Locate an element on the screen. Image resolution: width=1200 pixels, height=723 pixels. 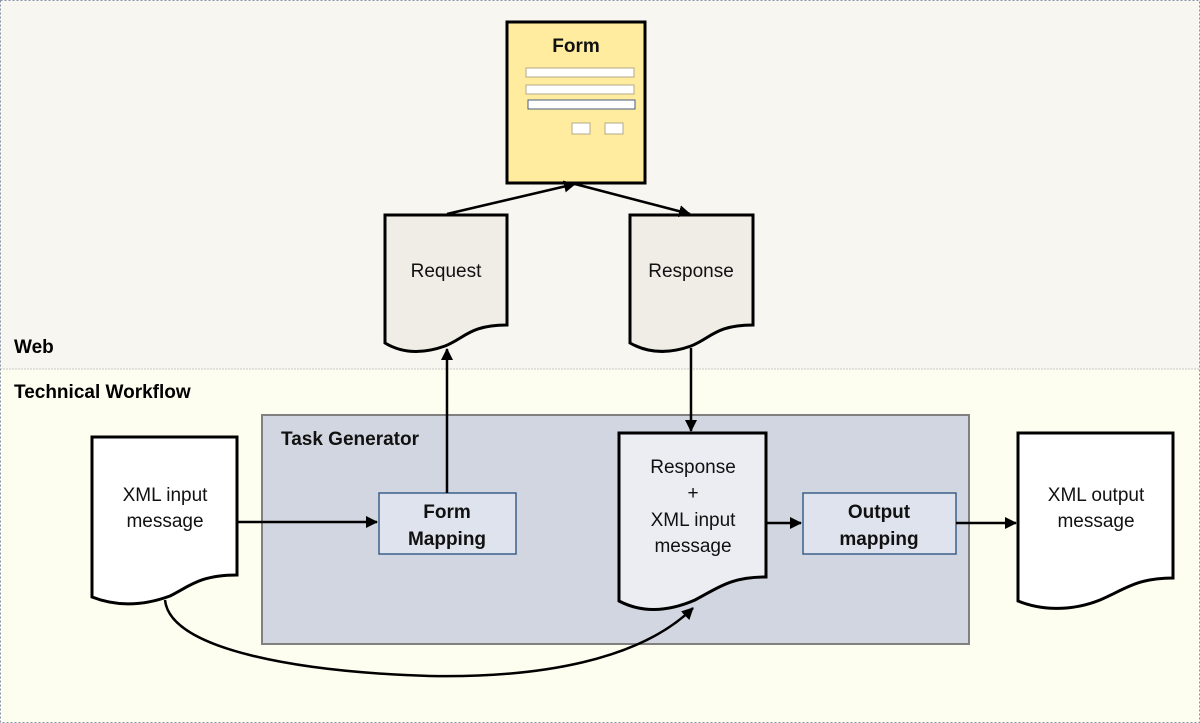
output-mapping-label-line1: Output is located at coordinates (879, 512).